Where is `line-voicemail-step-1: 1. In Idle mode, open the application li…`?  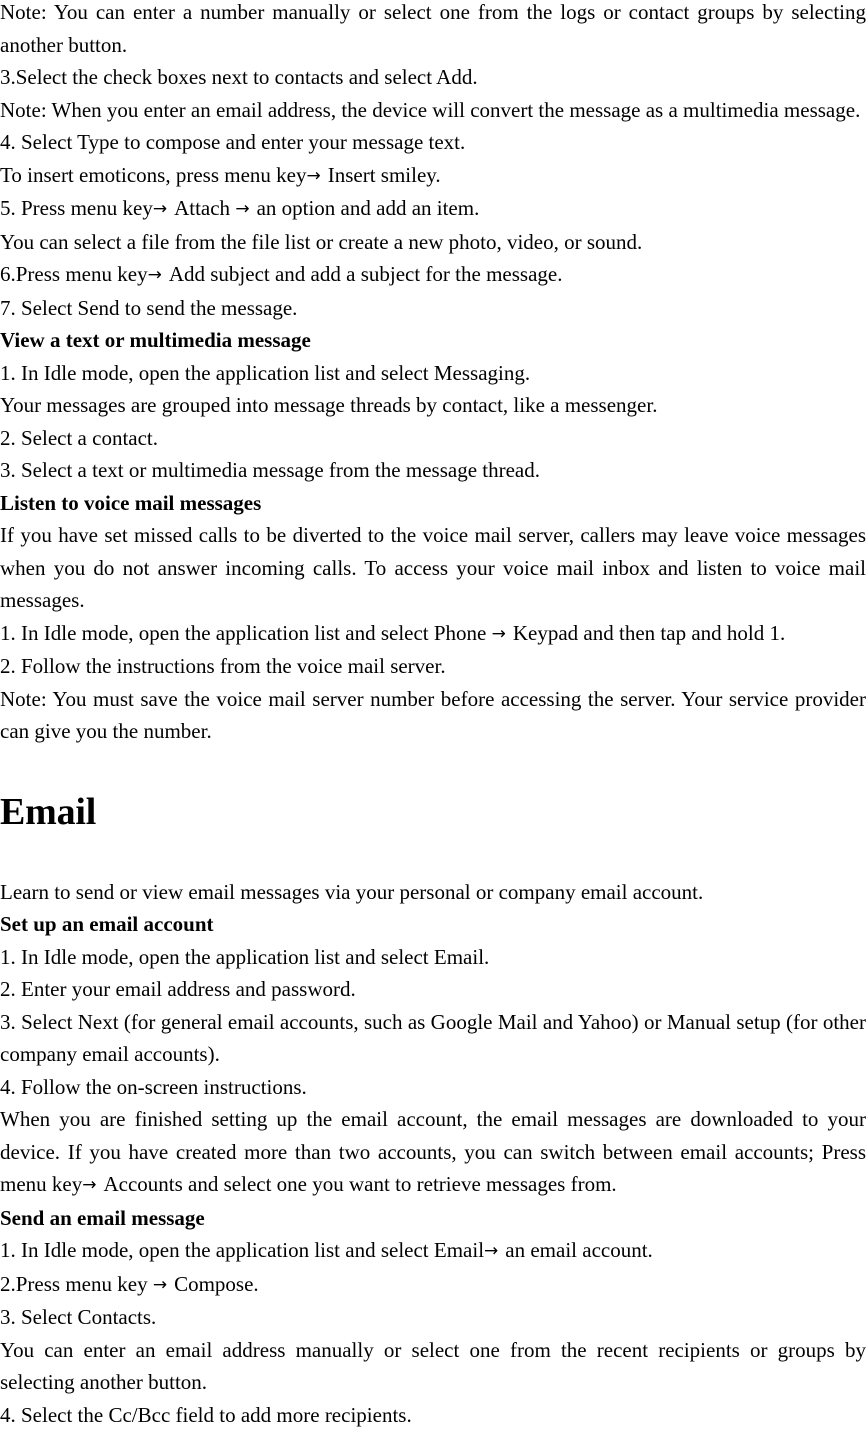 line-voicemail-step-1: 1. In Idle mode, open the application li… is located at coordinates (433, 634).